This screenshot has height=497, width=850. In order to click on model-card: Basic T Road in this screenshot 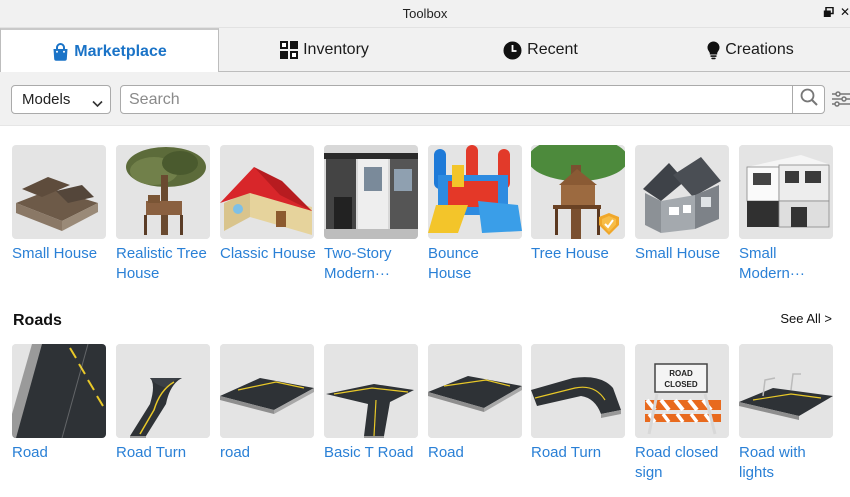, I will do `click(372, 403)`.